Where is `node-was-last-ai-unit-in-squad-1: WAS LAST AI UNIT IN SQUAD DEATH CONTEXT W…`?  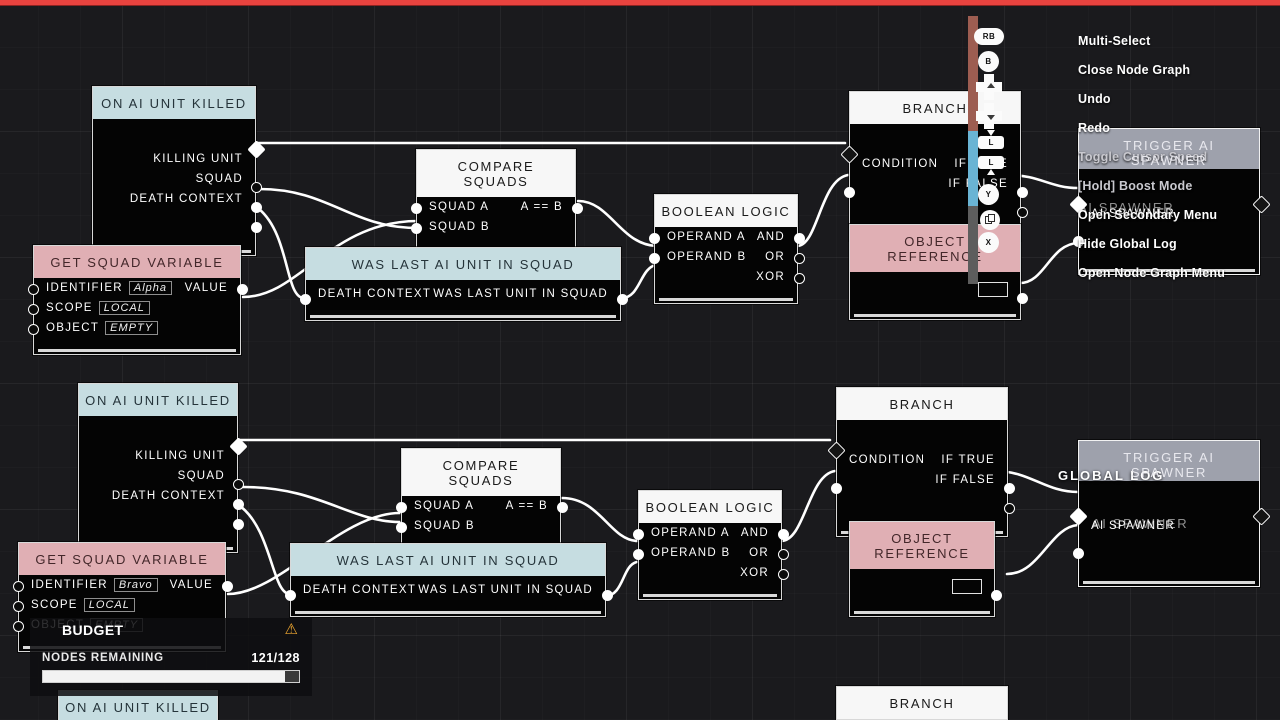 node-was-last-ai-unit-in-squad-1: WAS LAST AI UNIT IN SQUAD DEATH CONTEXT W… is located at coordinates (464, 284).